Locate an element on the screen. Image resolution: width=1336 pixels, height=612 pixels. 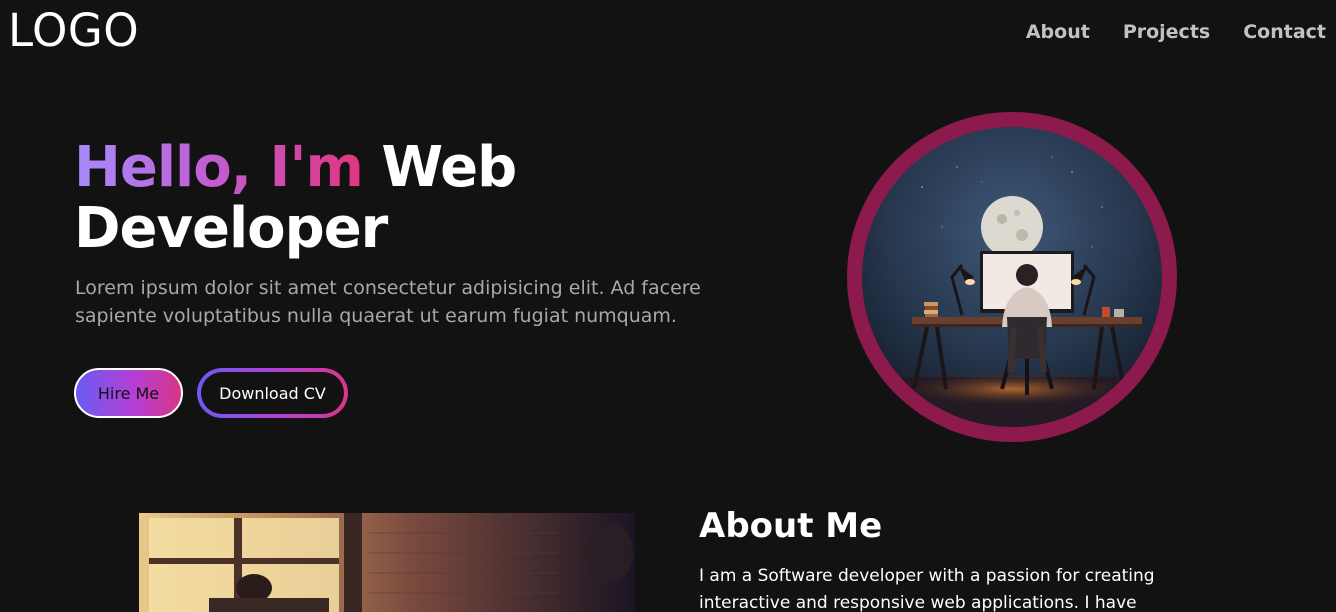
main-nav: About Projects Contact is located at coordinates (1176, 32).